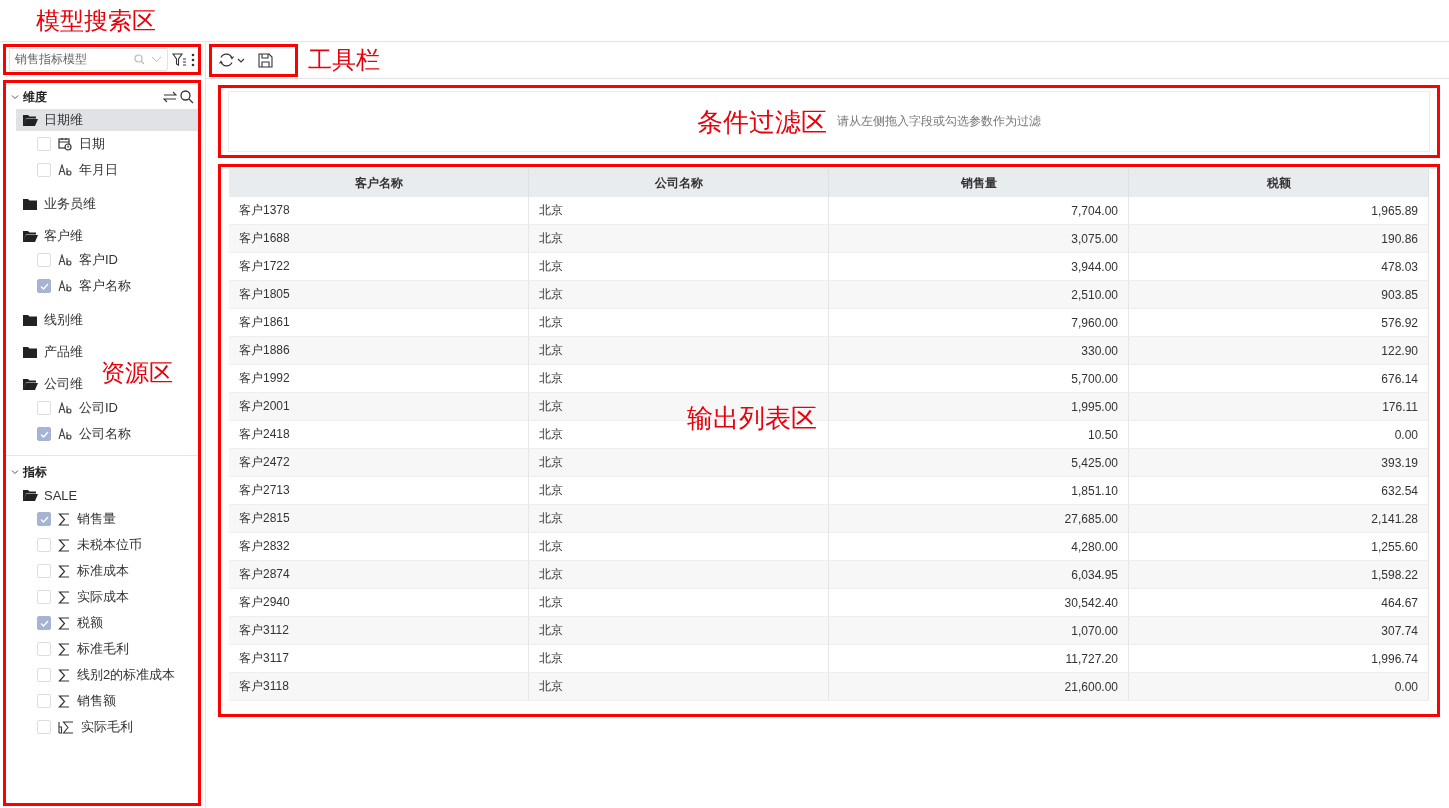 This screenshot has height=808, width=1449. I want to click on field-label: 公司ID, so click(98, 408).